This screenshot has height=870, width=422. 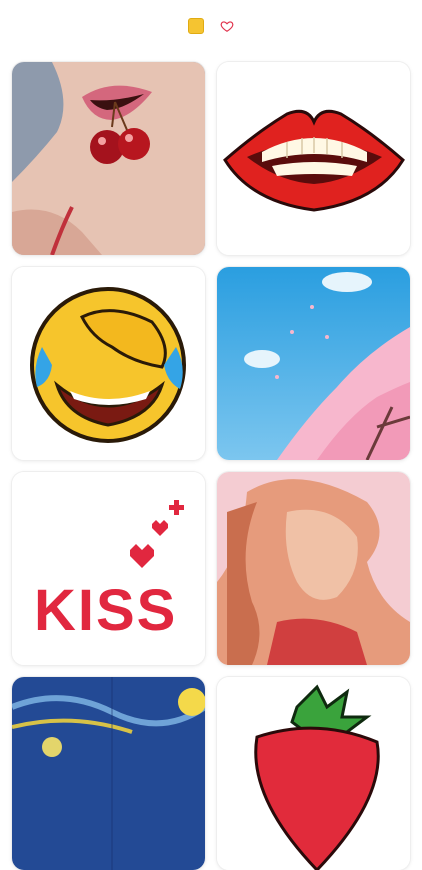 I want to click on heart-outline-icon, so click(x=227, y=26).